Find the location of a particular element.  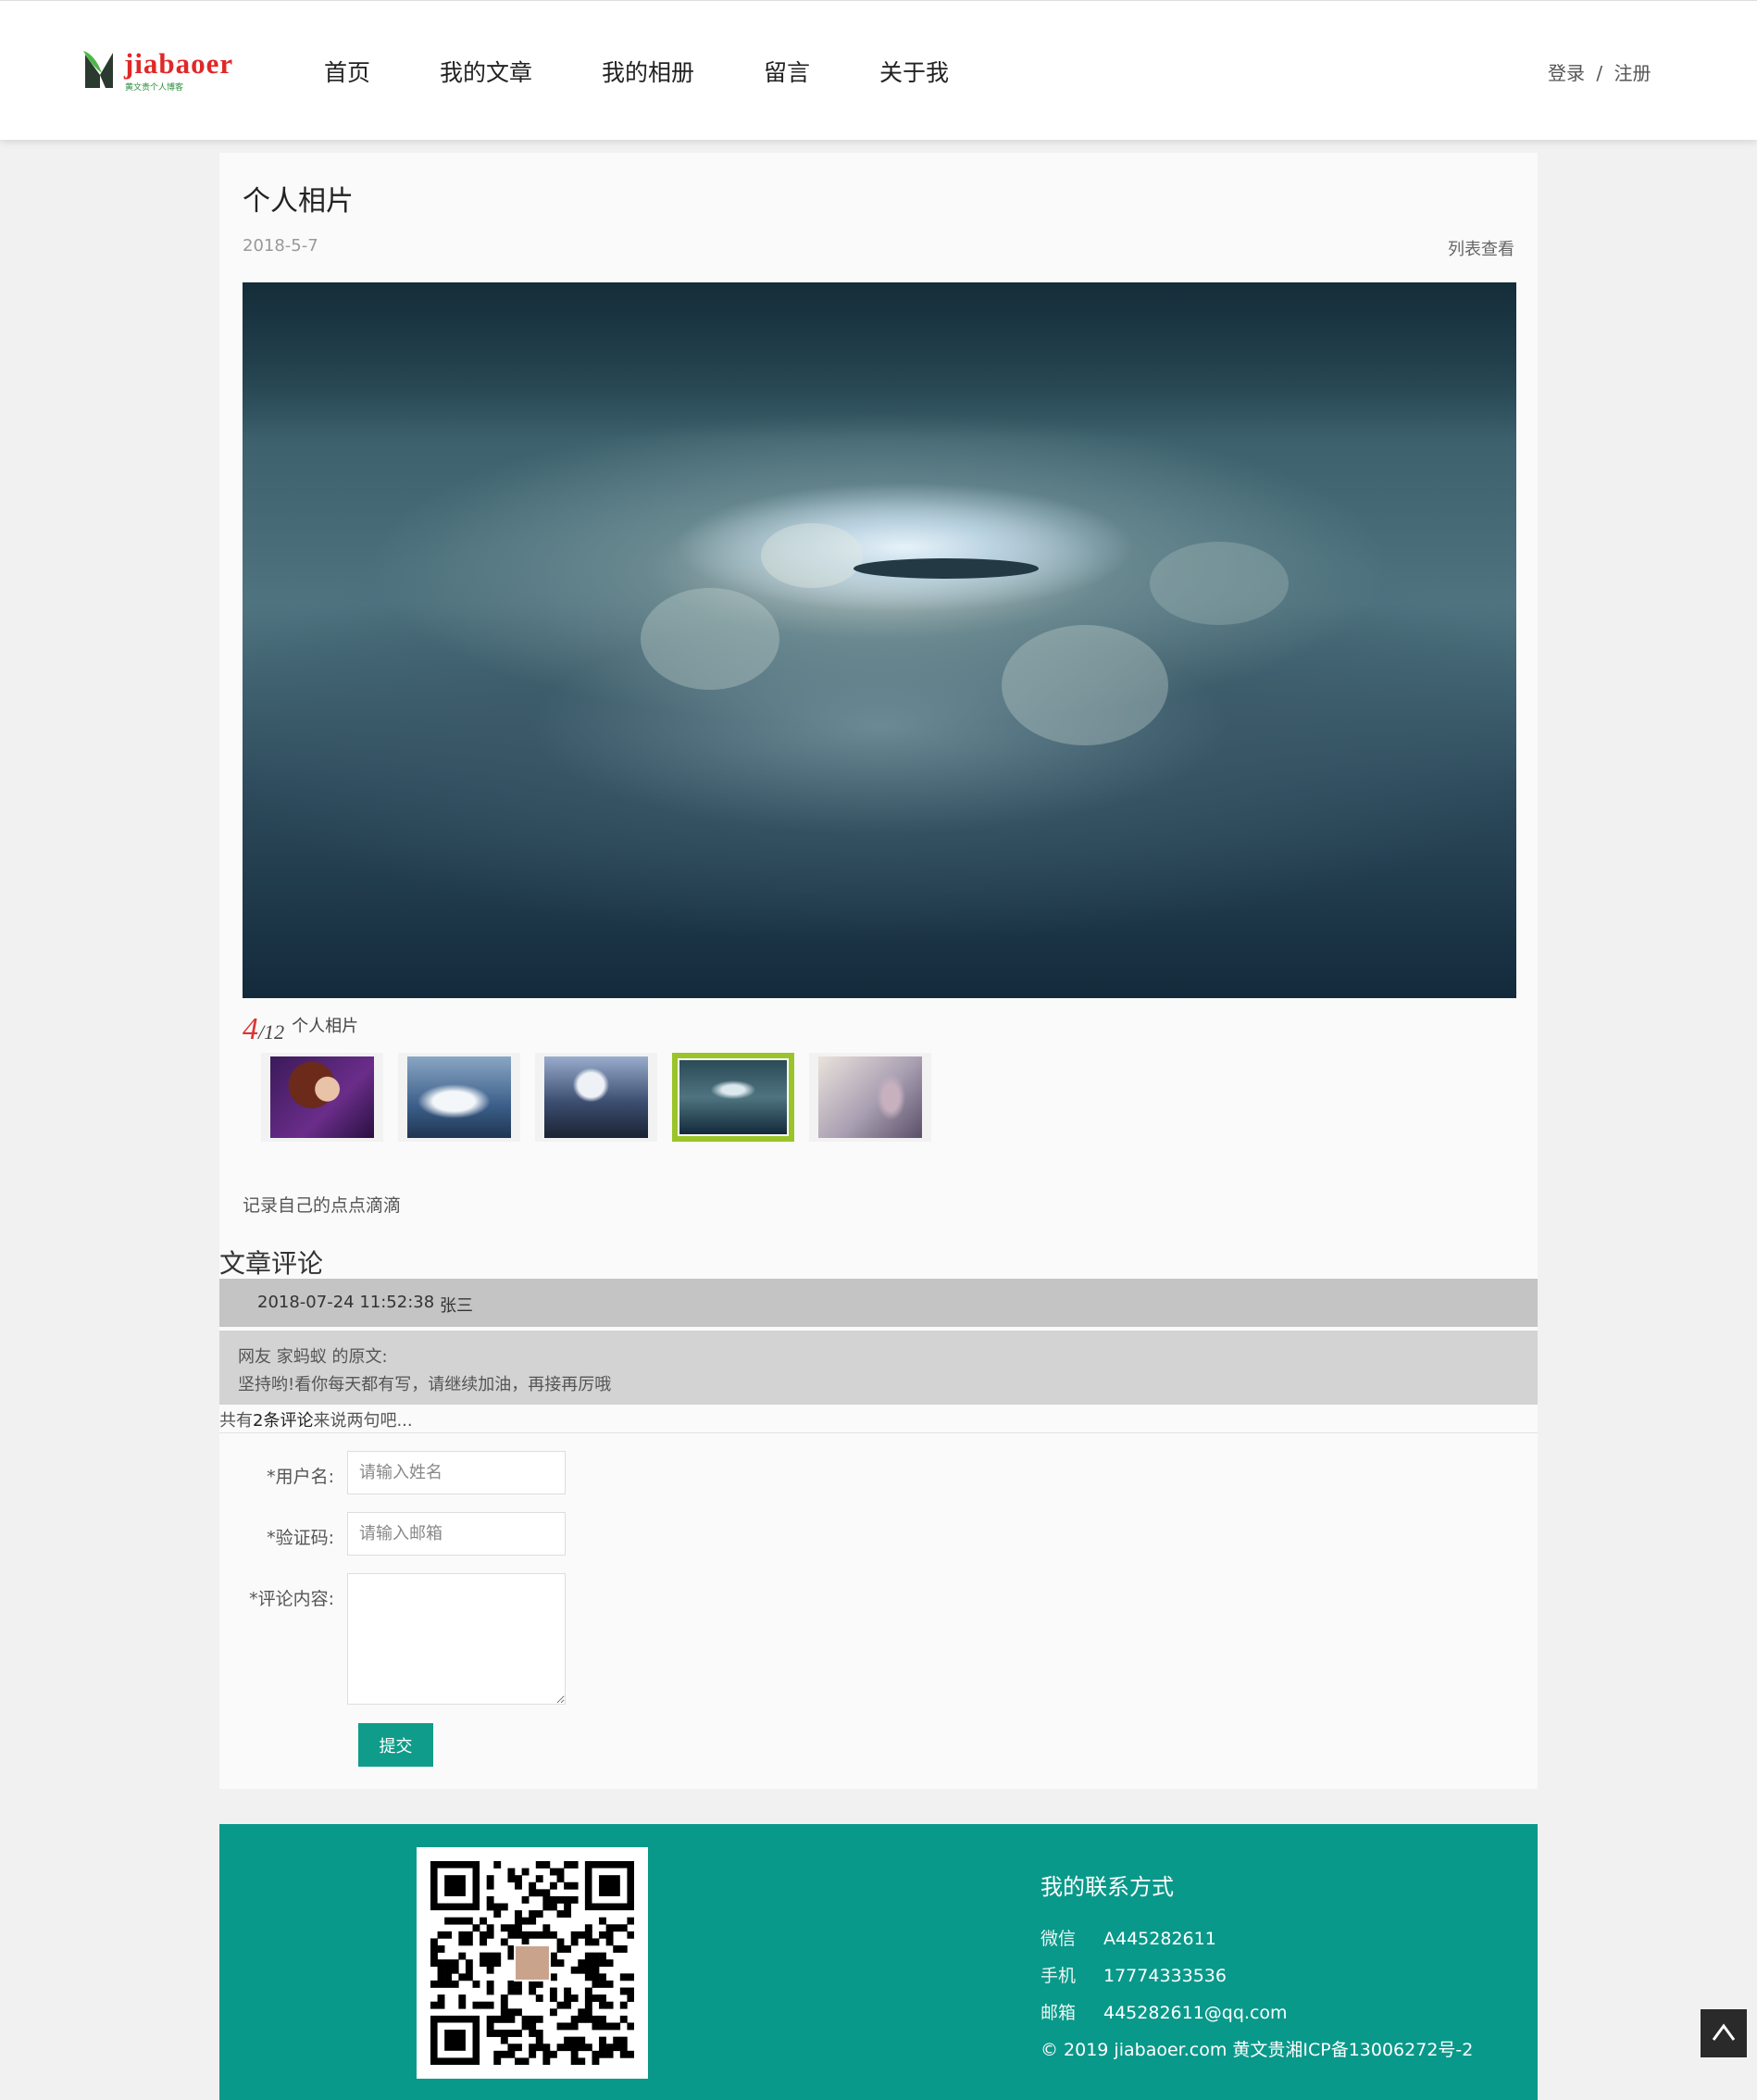

page-title: 个人相片 is located at coordinates (298, 201).